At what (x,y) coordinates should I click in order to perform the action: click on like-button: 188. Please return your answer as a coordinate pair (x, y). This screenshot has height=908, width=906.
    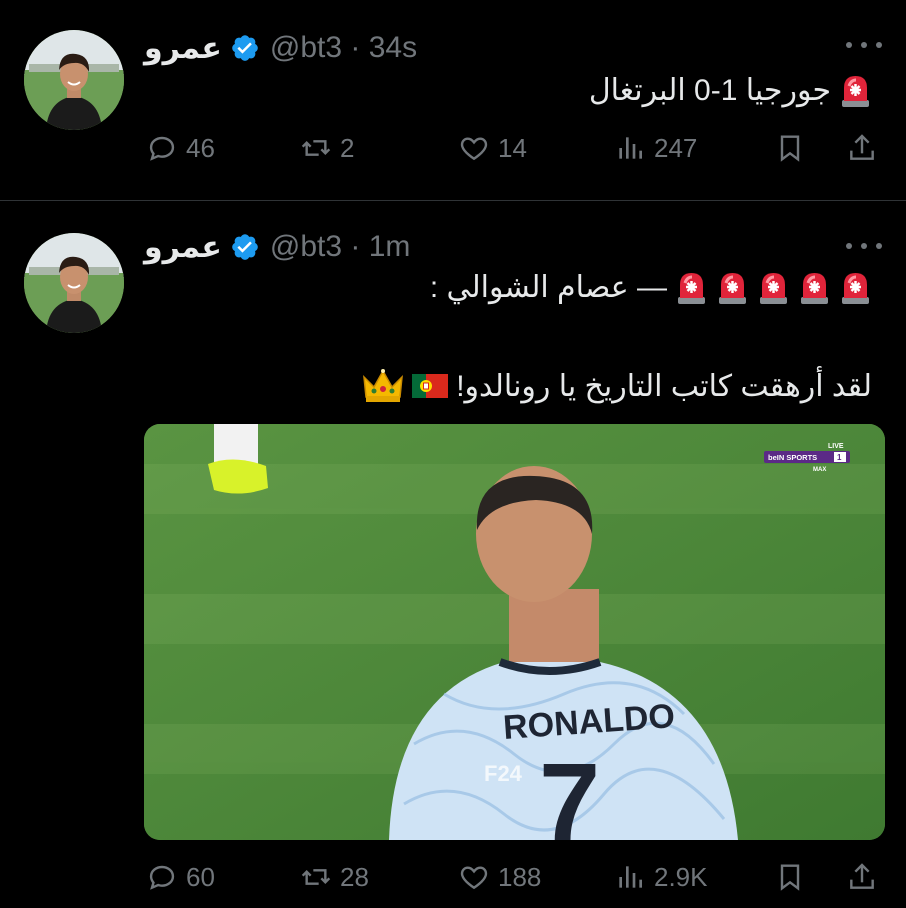
    Looking at the image, I should click on (499, 877).